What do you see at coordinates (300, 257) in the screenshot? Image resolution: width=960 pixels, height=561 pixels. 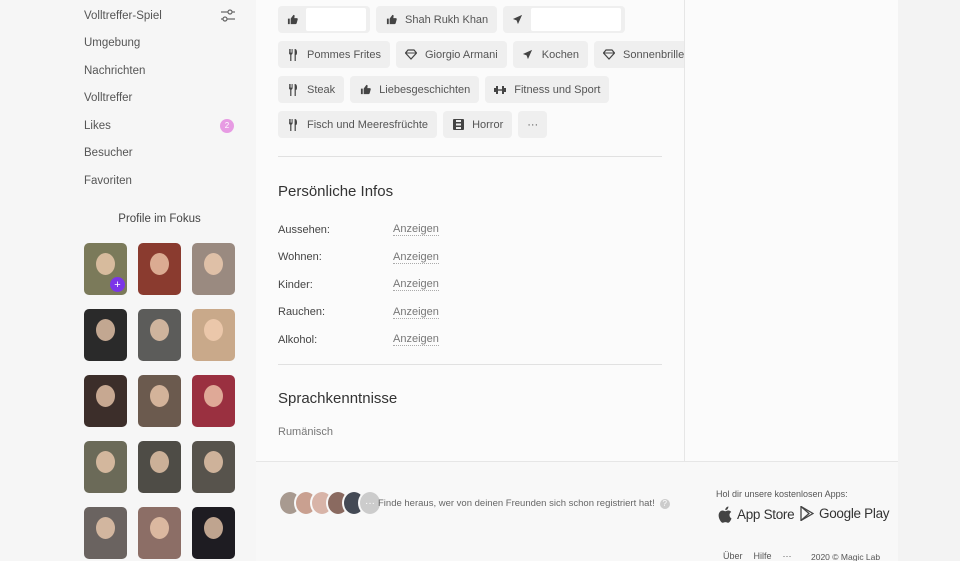 I see `info-label: Wohnen:` at bounding box center [300, 257].